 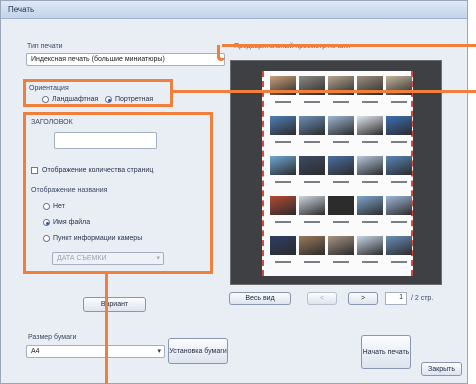 I want to click on chevron-down-icon: ▾, so click(x=159, y=351).